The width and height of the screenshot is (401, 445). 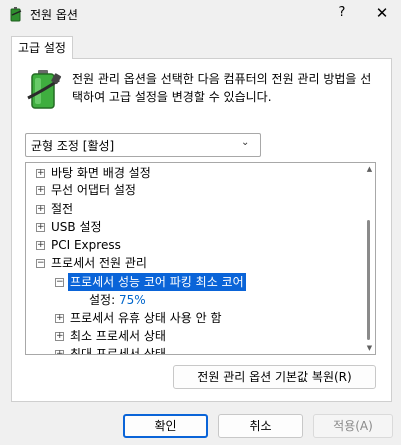 I want to click on tree-item-setting-value: 설정: 75%, so click(x=117, y=300).